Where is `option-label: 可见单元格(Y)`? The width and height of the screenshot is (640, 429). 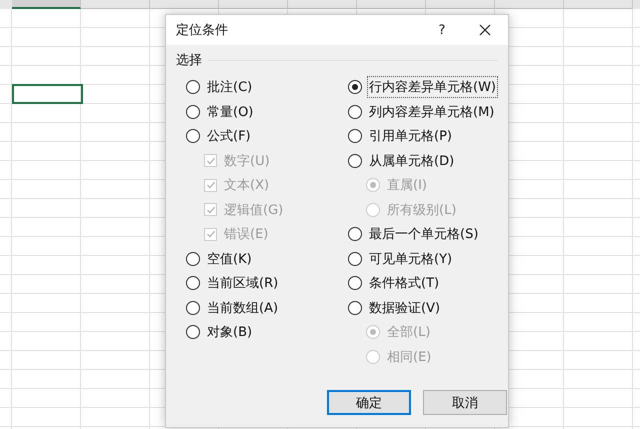 option-label: 可见单元格(Y) is located at coordinates (410, 259).